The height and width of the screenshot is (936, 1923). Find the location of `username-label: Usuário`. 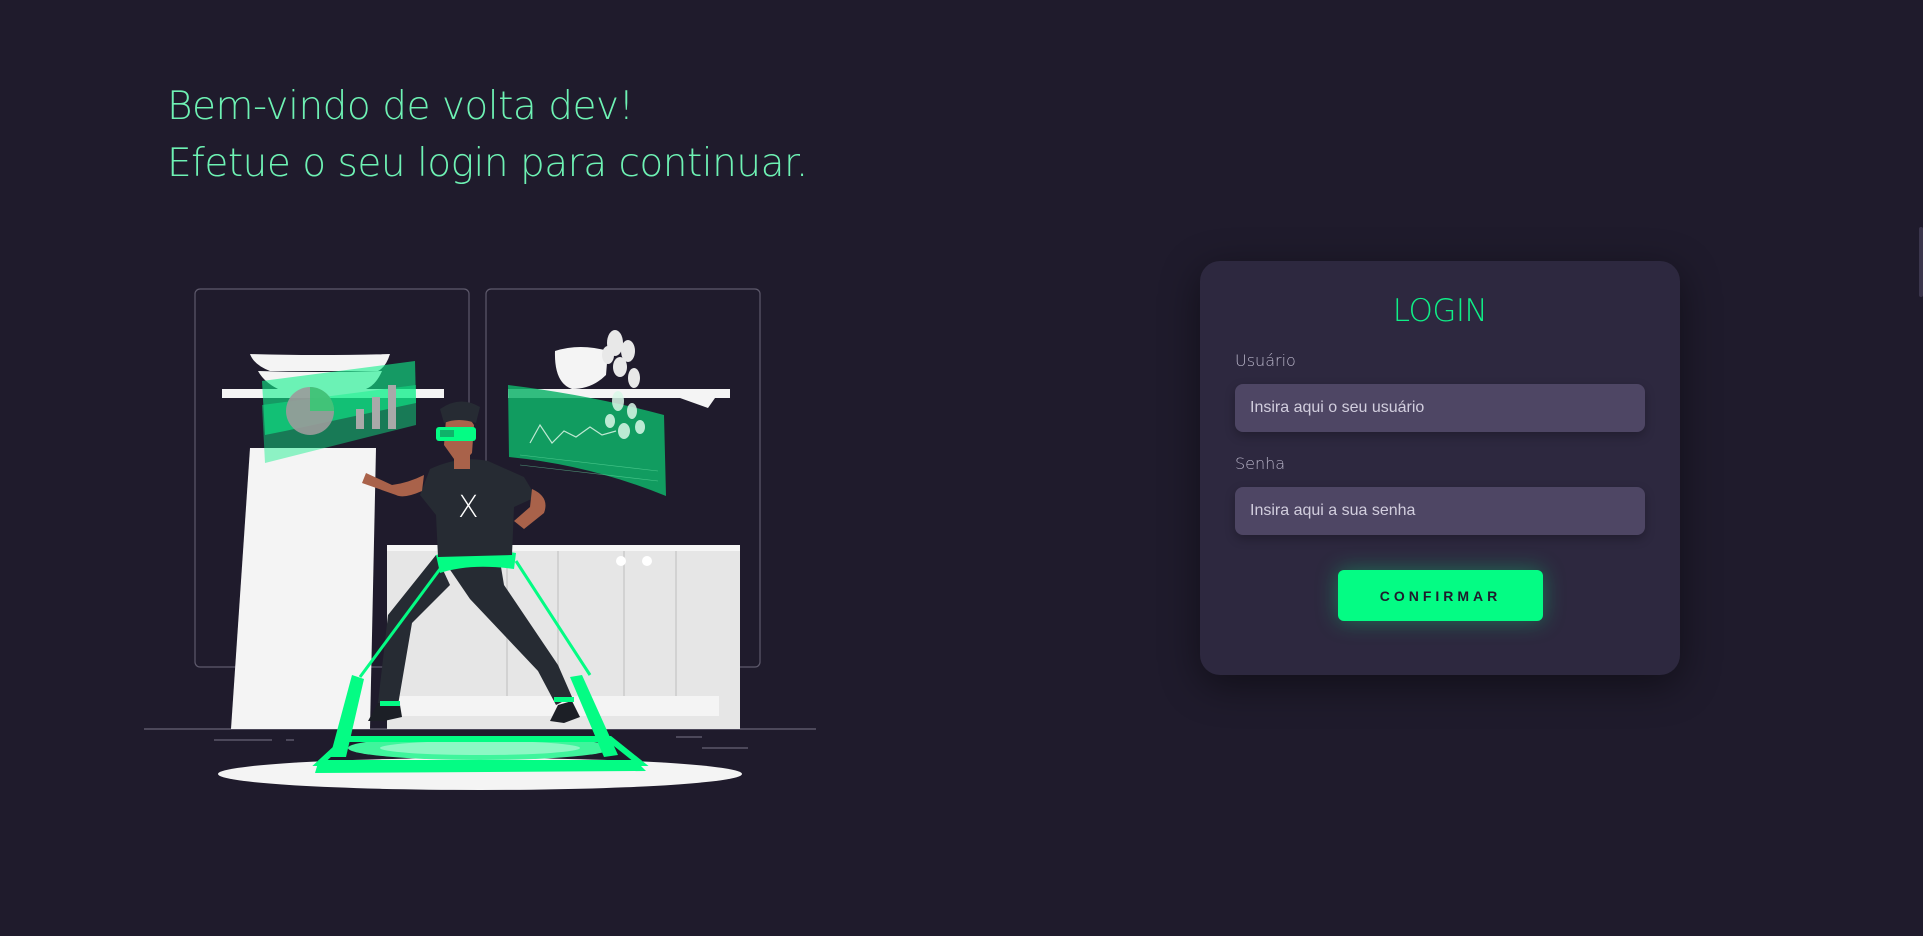

username-label: Usuário is located at coordinates (1265, 360).